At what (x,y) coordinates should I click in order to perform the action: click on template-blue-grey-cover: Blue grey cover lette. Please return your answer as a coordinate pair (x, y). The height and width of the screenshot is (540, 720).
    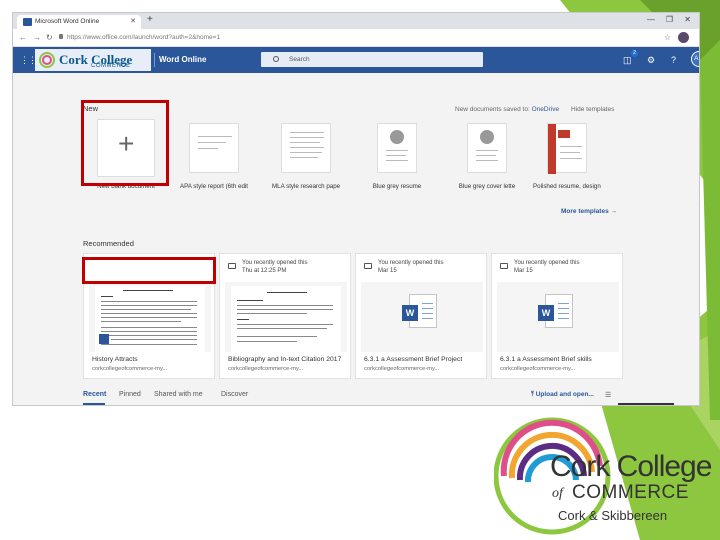
    Looking at the image, I should click on (487, 156).